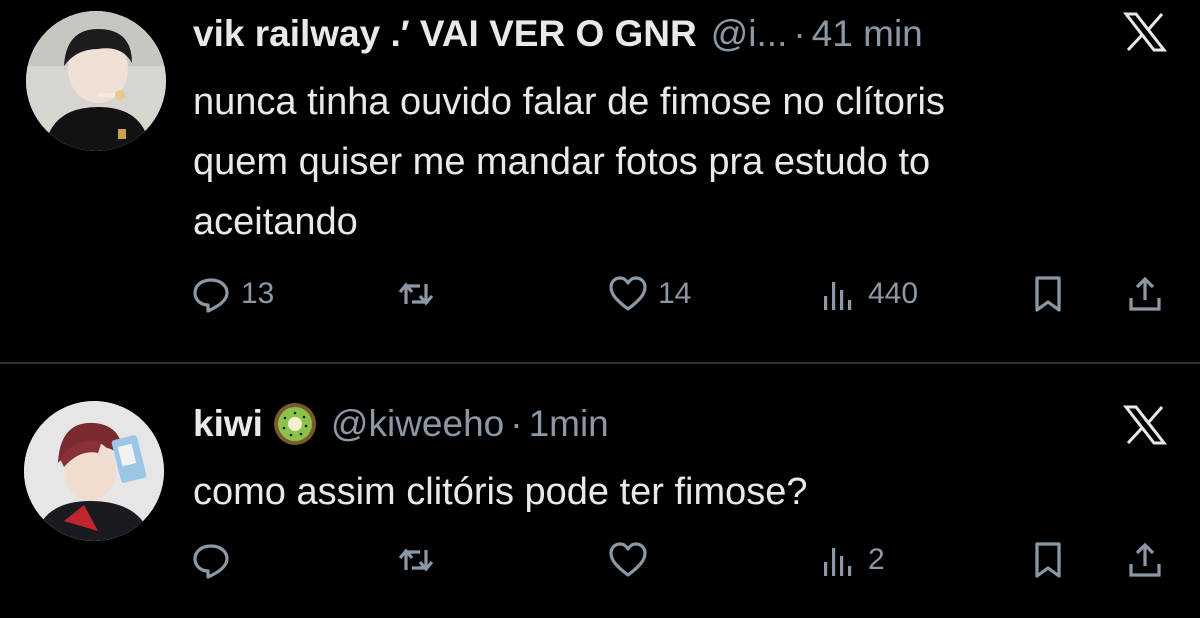  I want to click on views-count: 2, so click(876, 559).